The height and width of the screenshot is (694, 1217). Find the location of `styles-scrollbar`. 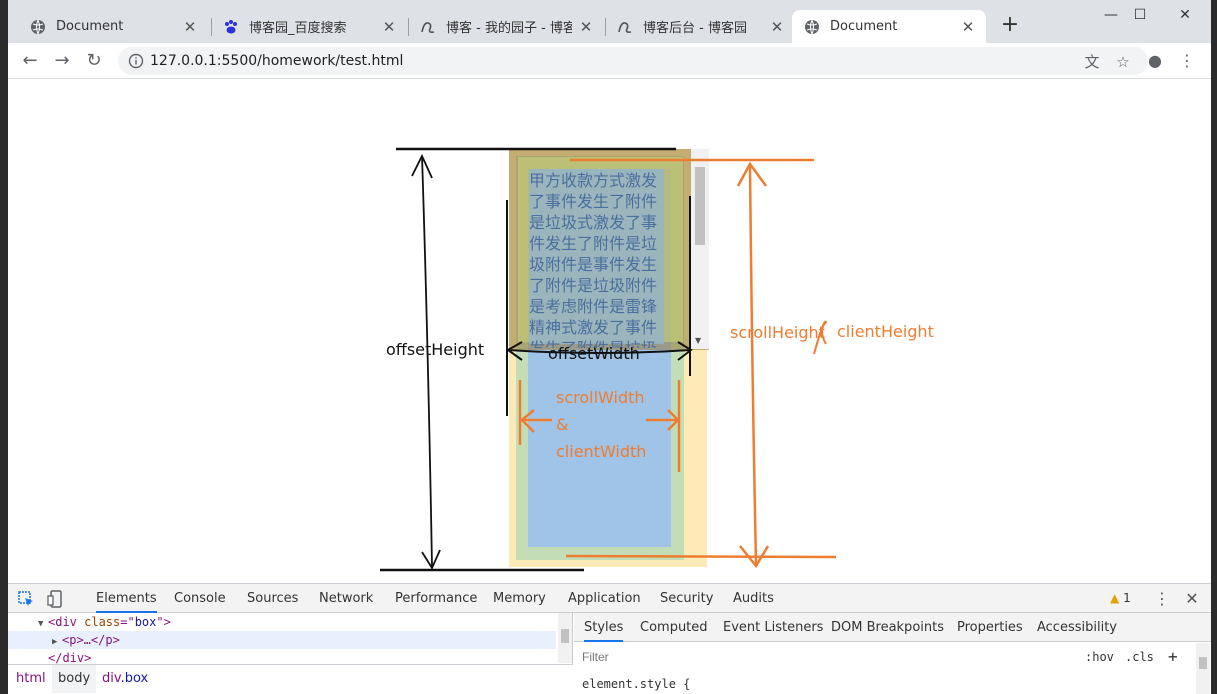

styles-scrollbar is located at coordinates (1203, 668).